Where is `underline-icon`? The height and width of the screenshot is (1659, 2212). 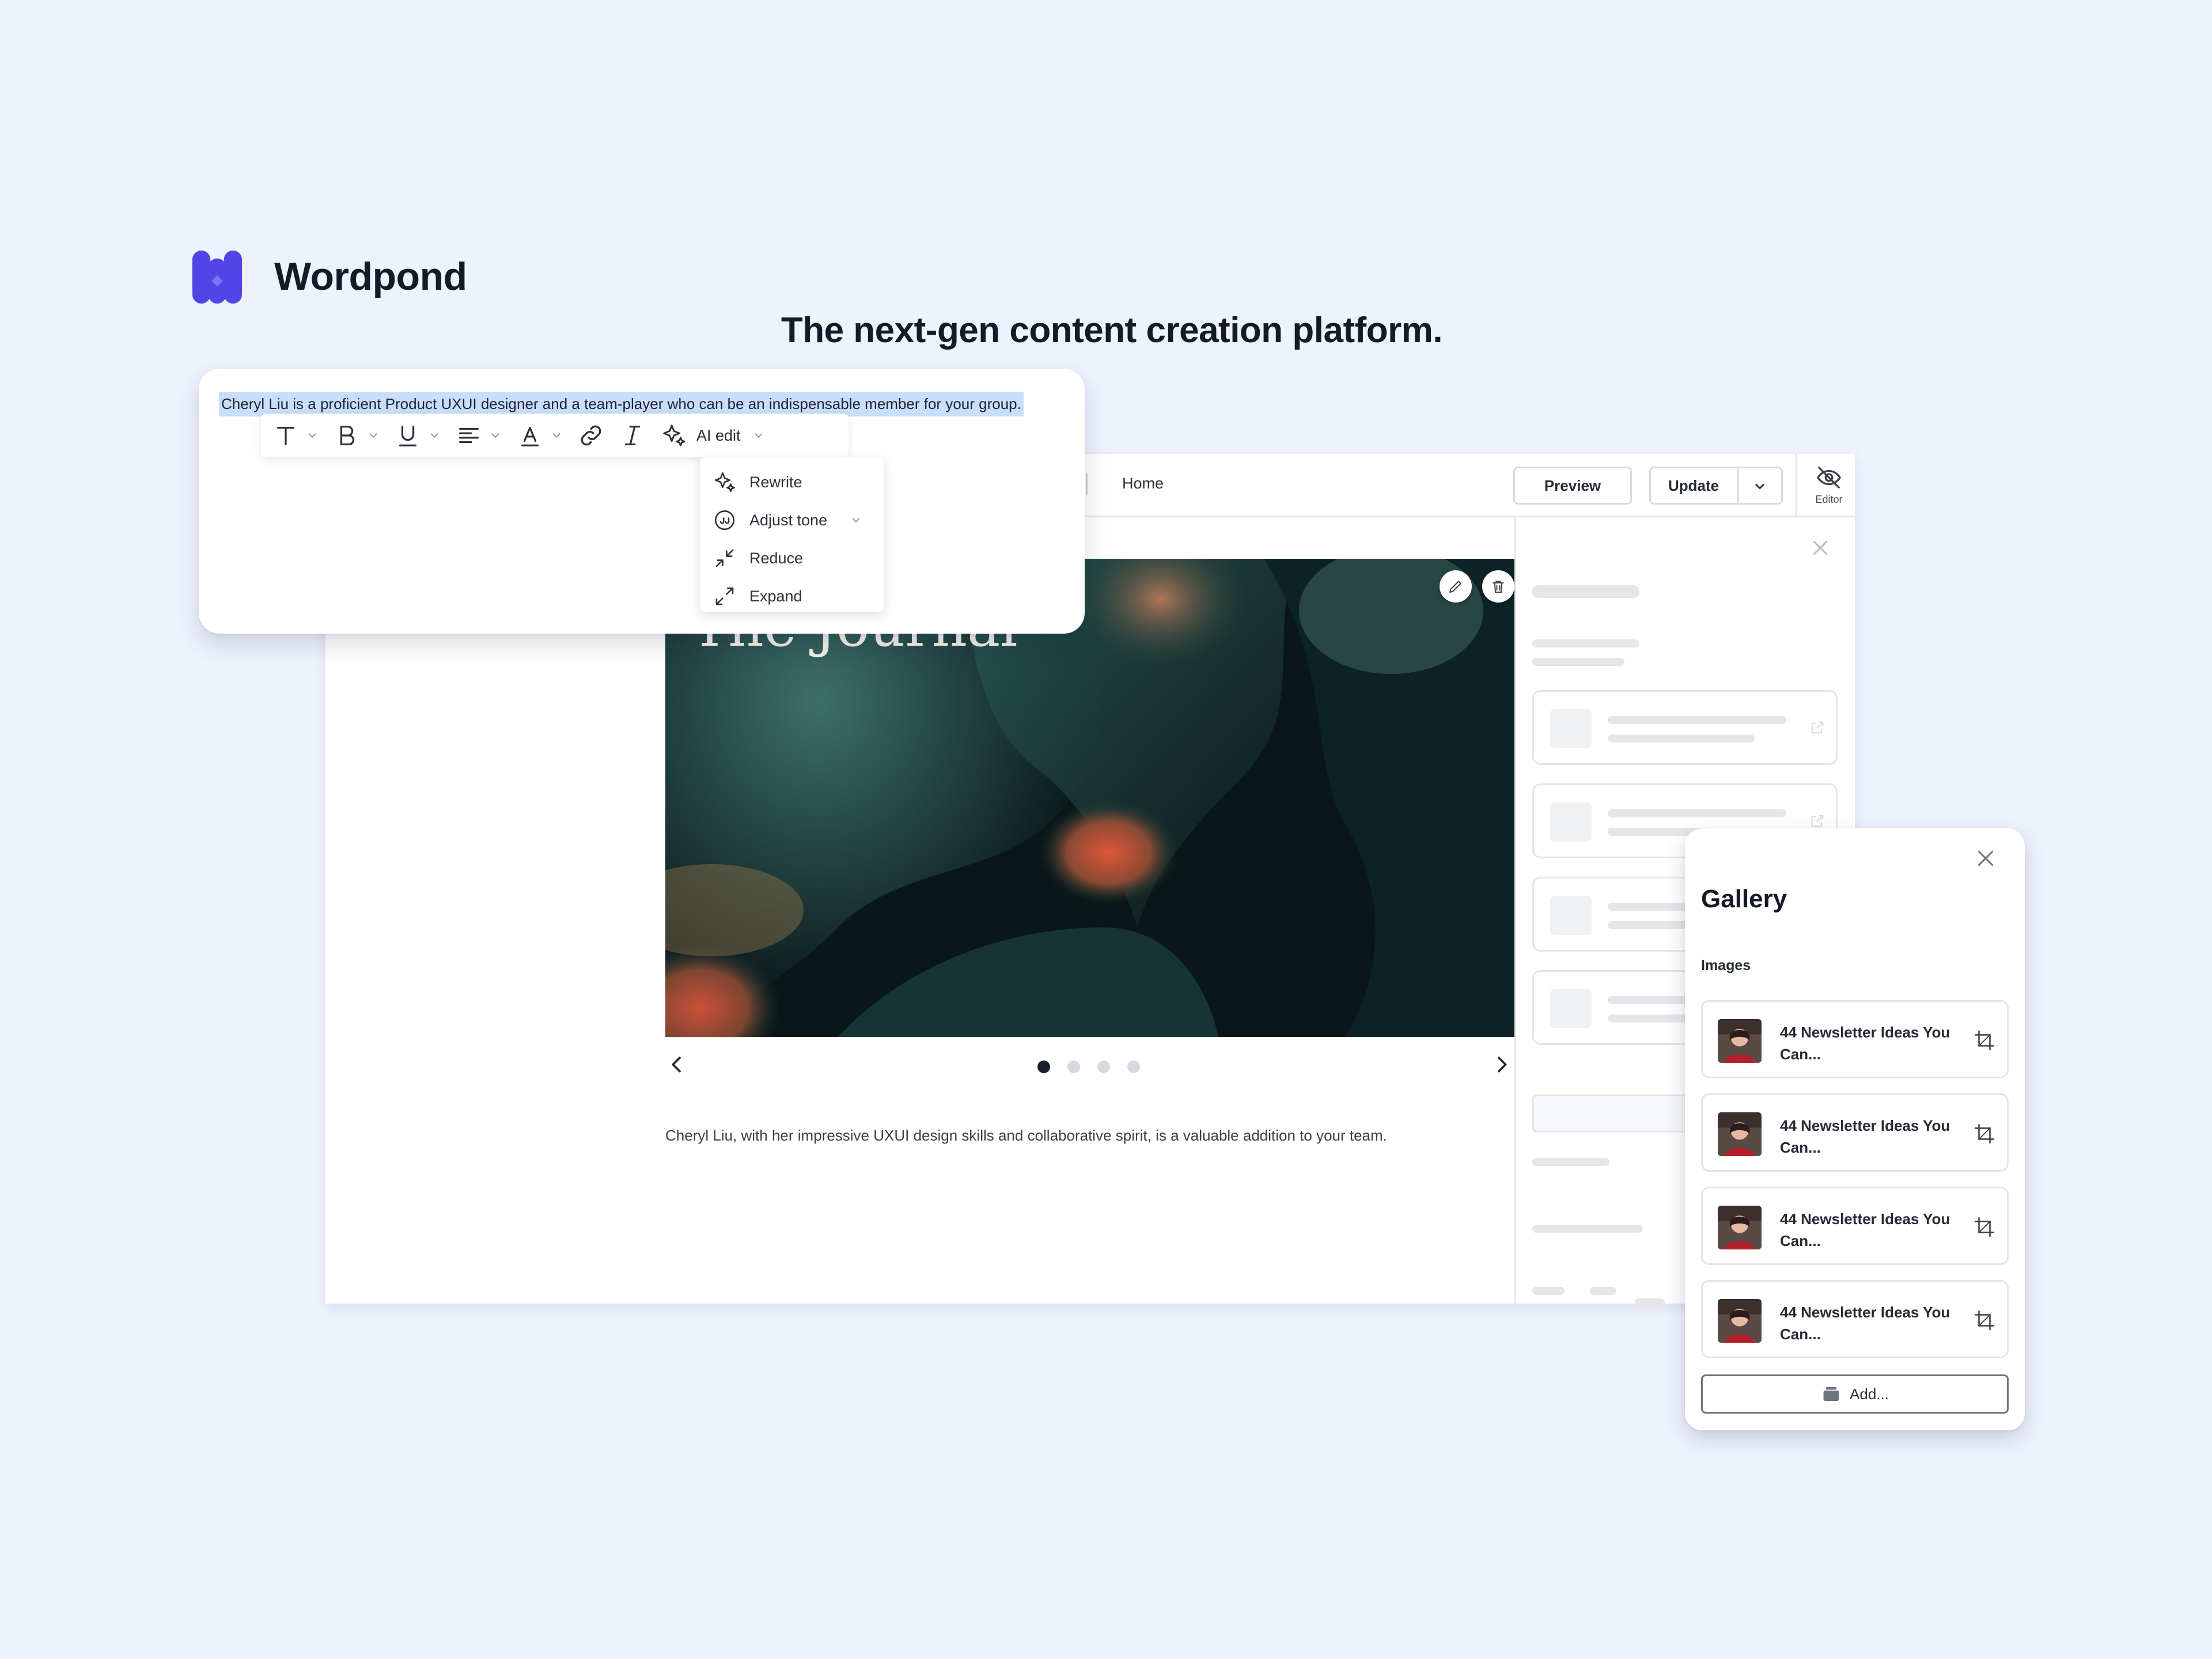
underline-icon is located at coordinates (408, 436).